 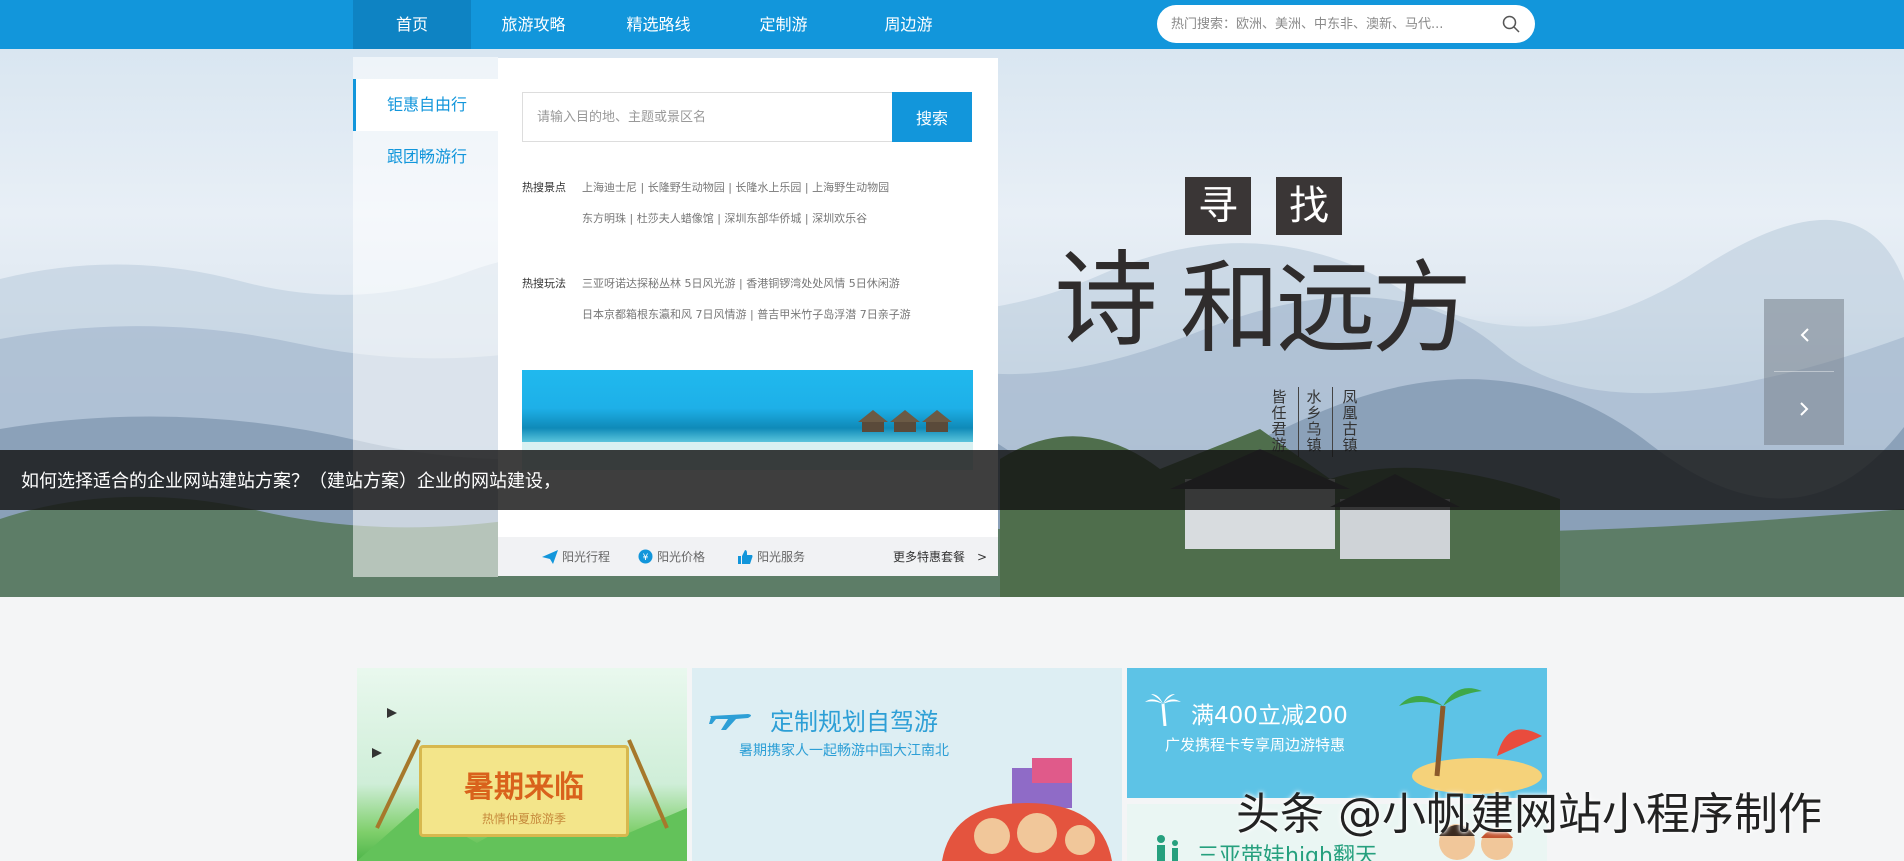 I want to click on slogan-vertical-text: 水乡乌镇, so click(x=1314, y=421).